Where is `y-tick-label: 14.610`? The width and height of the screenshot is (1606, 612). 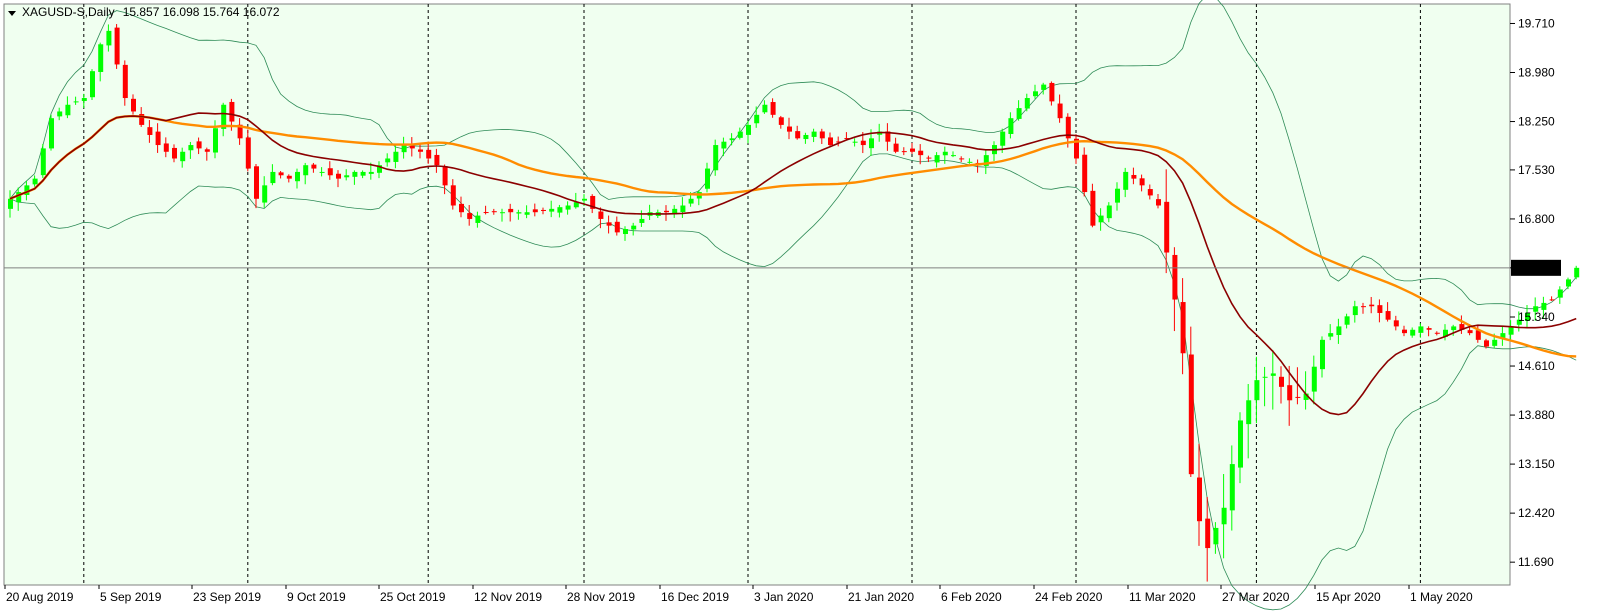 y-tick-label: 14.610 is located at coordinates (1536, 366).